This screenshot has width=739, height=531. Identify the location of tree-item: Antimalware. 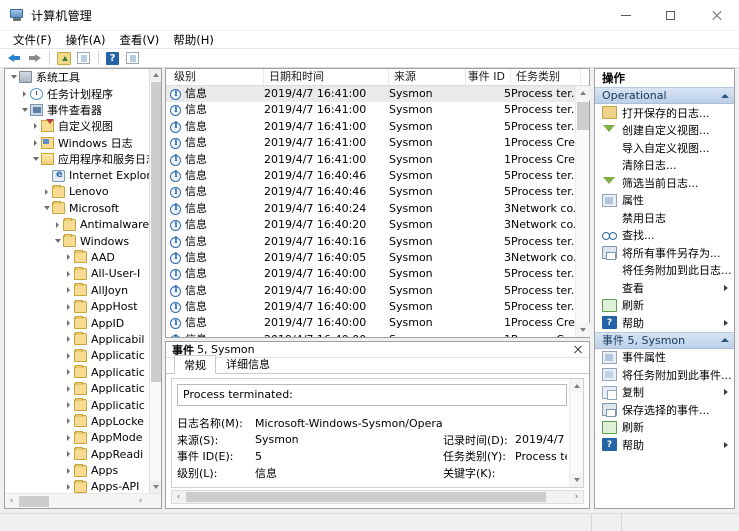
(77, 225).